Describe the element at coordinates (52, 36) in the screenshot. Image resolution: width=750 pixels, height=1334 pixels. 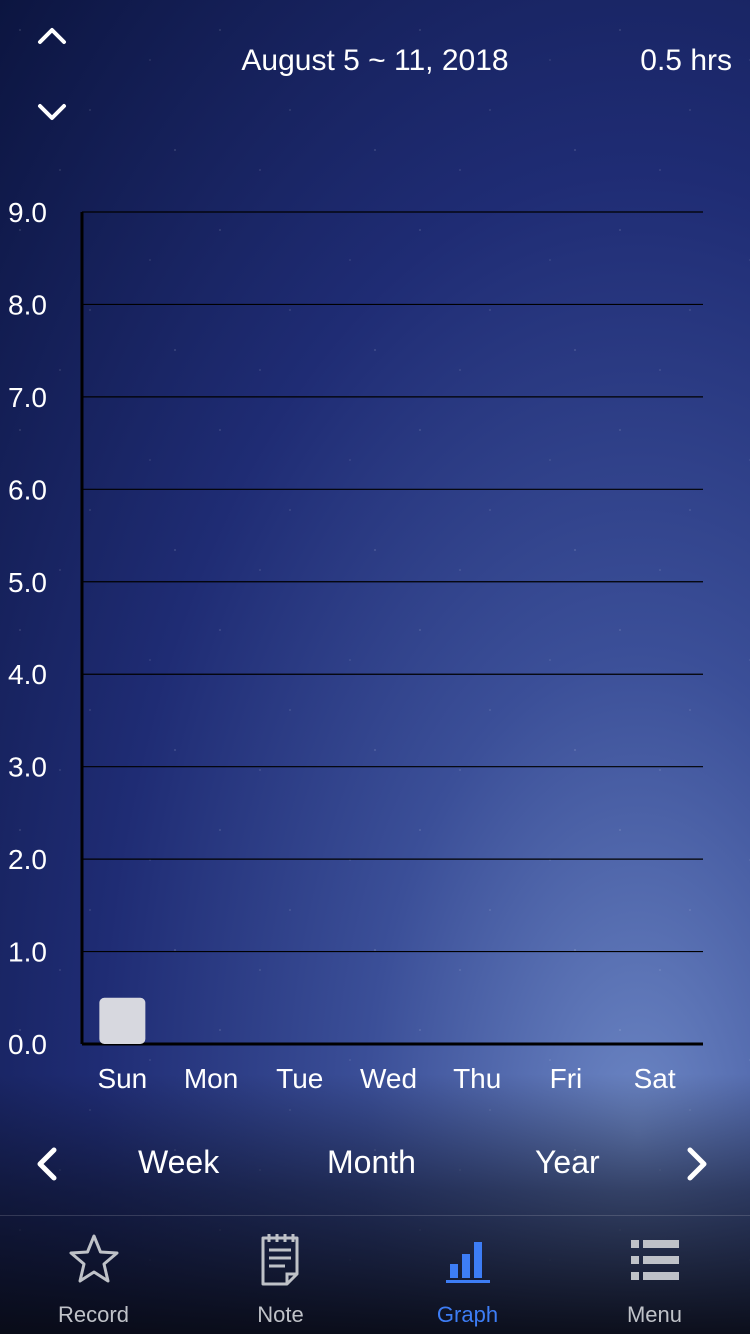
I see `chevron-up-icon` at that location.